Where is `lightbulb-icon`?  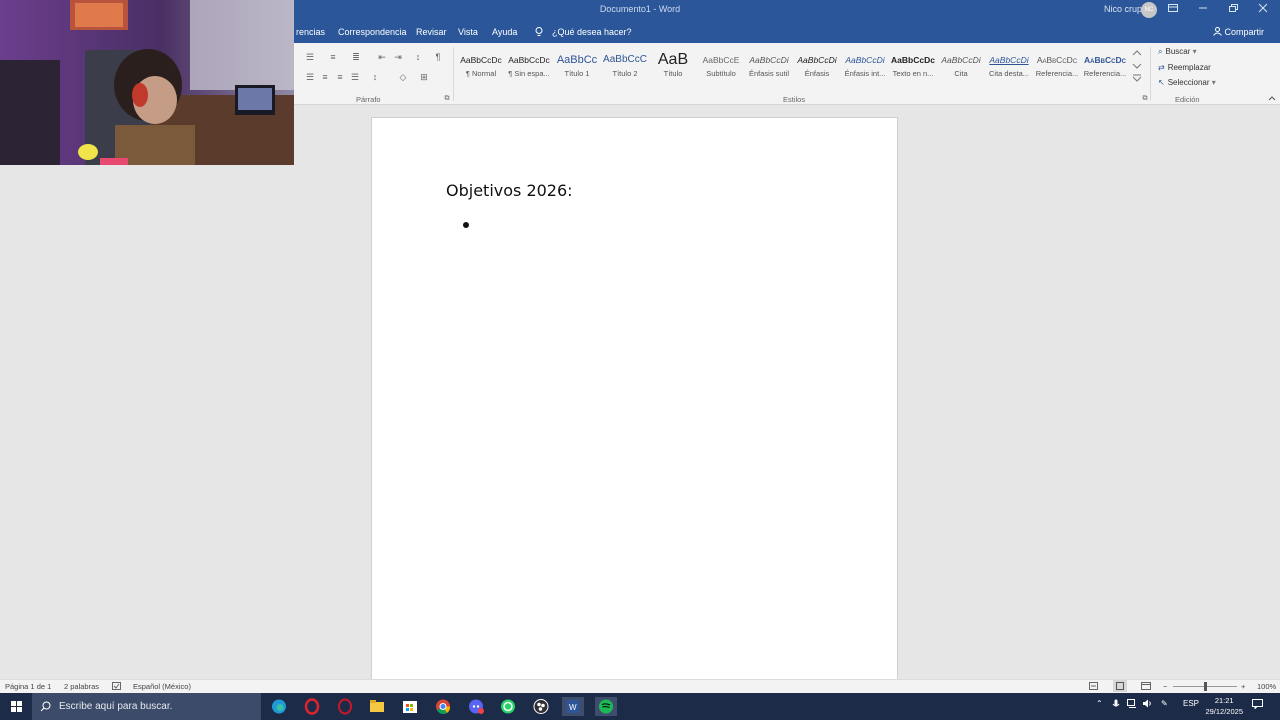
lightbulb-icon is located at coordinates (539, 33).